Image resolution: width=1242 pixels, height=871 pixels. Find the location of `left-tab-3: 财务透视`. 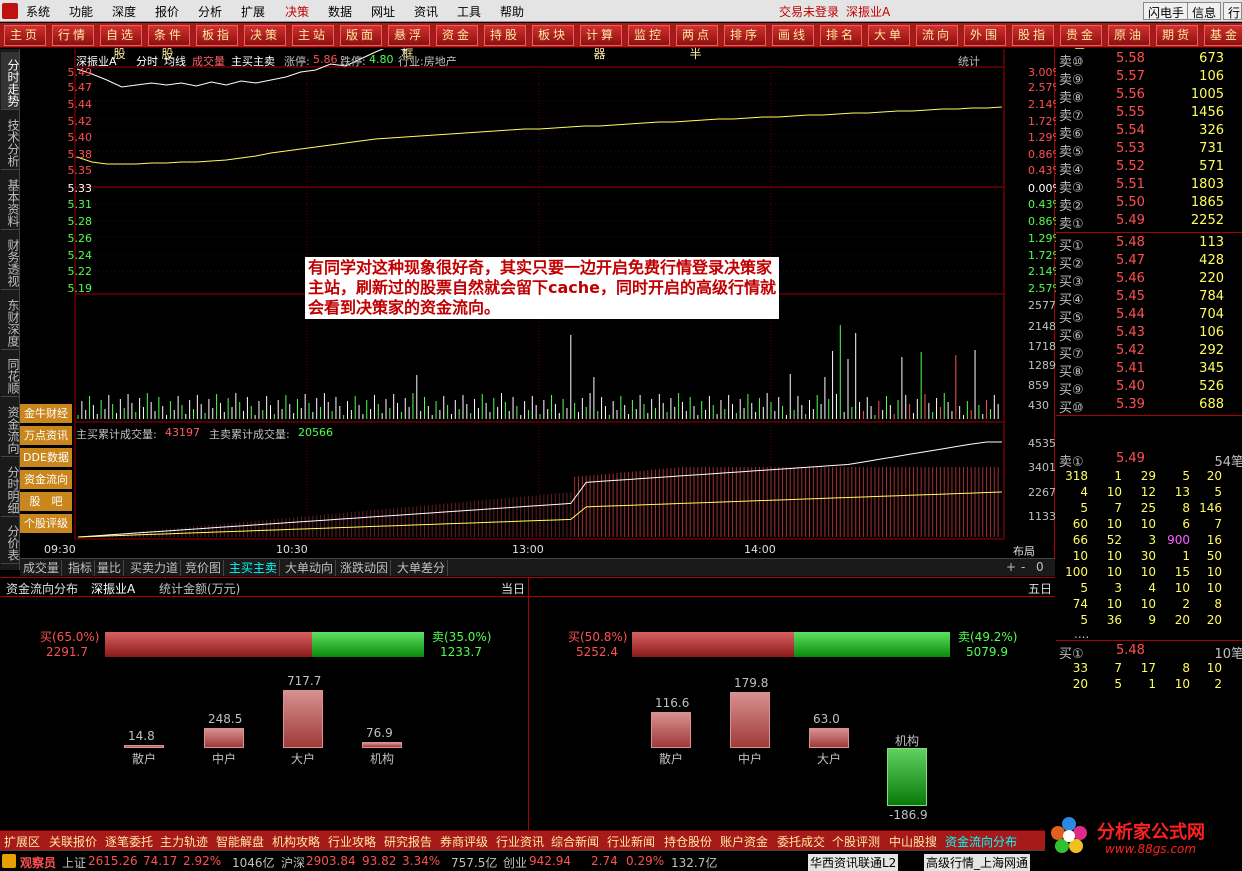

left-tab-3: 财务透视 is located at coordinates (10, 261).